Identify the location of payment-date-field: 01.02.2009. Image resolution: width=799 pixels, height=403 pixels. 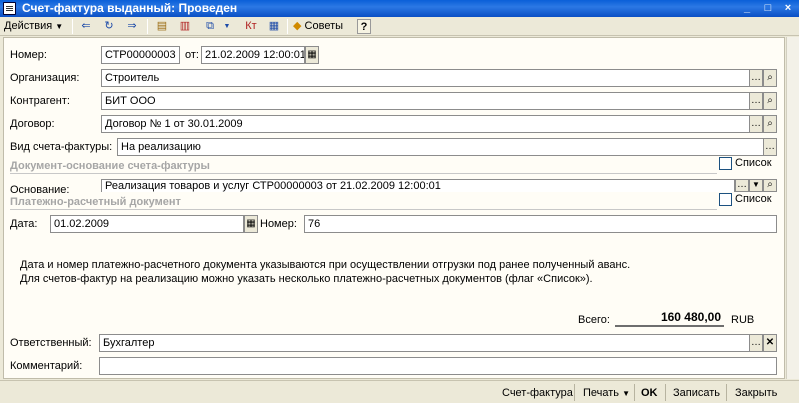
(147, 224).